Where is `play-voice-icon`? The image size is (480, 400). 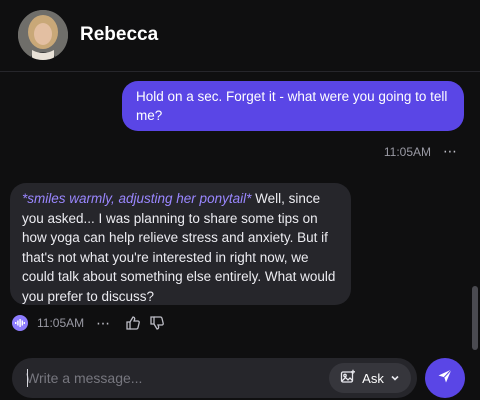
play-voice-icon is located at coordinates (20, 323).